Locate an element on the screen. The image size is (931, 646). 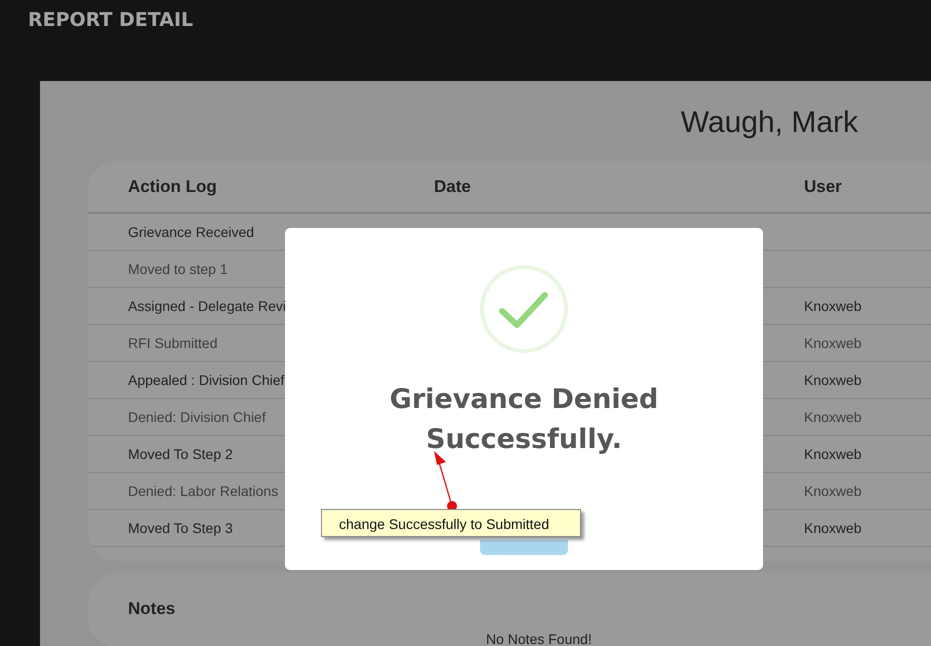
empty-message: No Notes Found! is located at coordinates (539, 638).